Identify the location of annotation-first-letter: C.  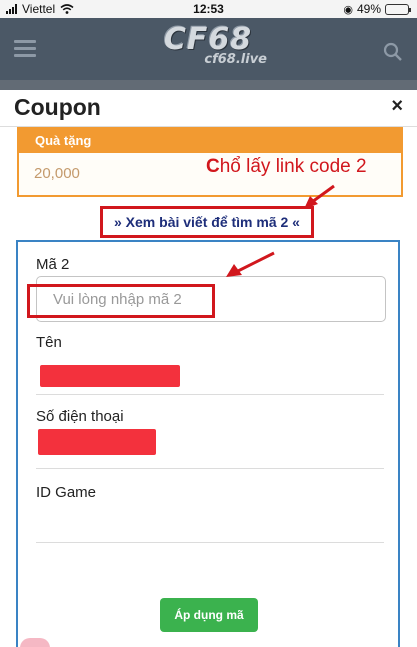
(213, 166).